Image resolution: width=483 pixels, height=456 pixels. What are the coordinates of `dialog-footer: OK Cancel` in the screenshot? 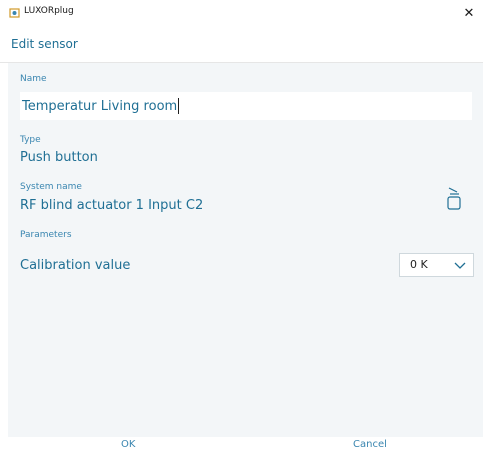 It's located at (241, 446).